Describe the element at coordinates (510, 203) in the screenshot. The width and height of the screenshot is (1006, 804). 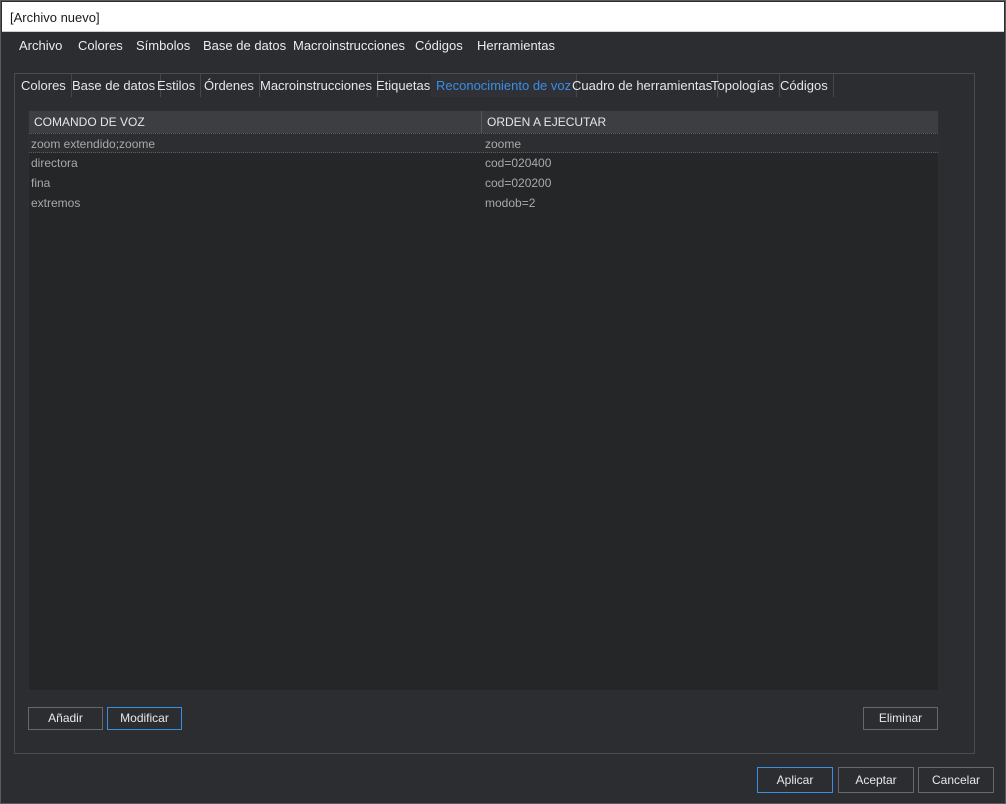
I see `cell-command: modob=2` at that location.